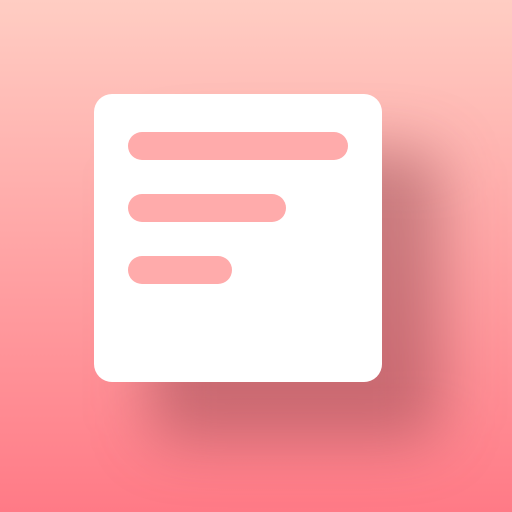 This screenshot has width=512, height=512. Describe the element at coordinates (180, 270) in the screenshot. I see `text-line-short` at that location.